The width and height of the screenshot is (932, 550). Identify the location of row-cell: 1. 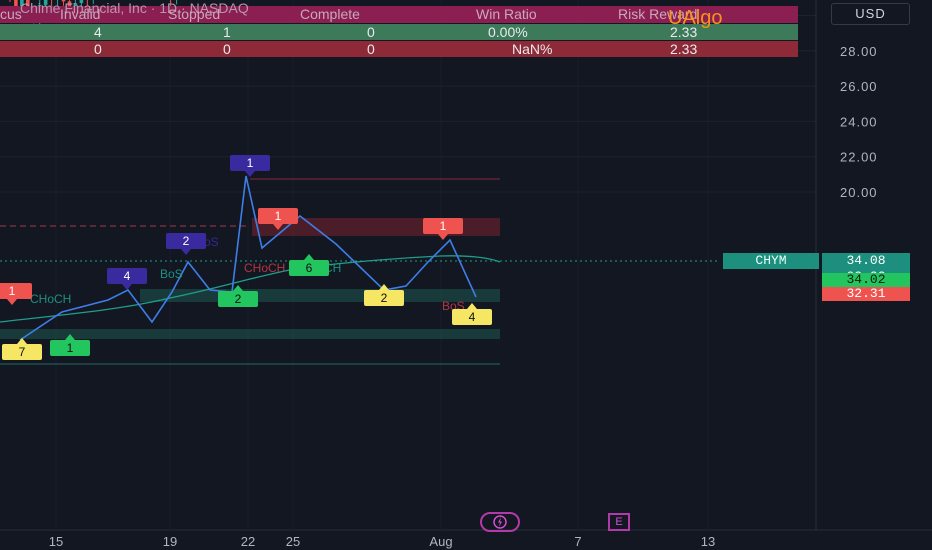
(227, 32).